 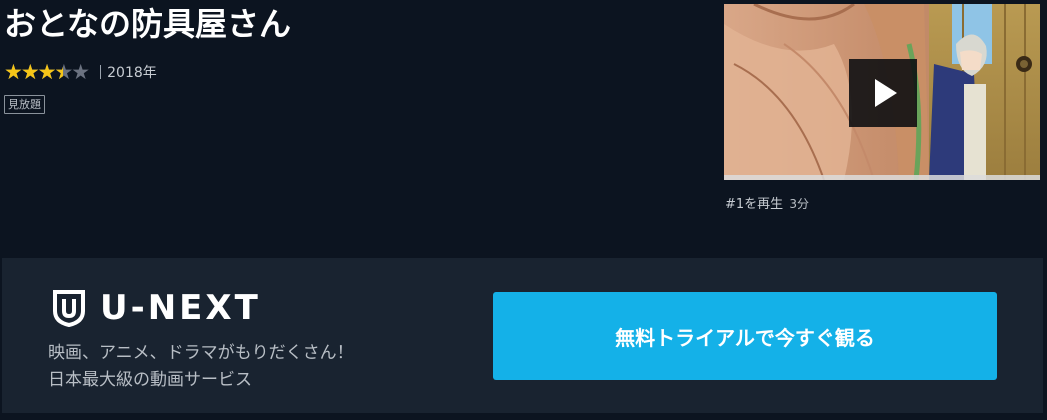 What do you see at coordinates (201, 353) in the screenshot?
I see `tagline-line-1: 映画、アニメ、ドラマがもりだくさん！` at bounding box center [201, 353].